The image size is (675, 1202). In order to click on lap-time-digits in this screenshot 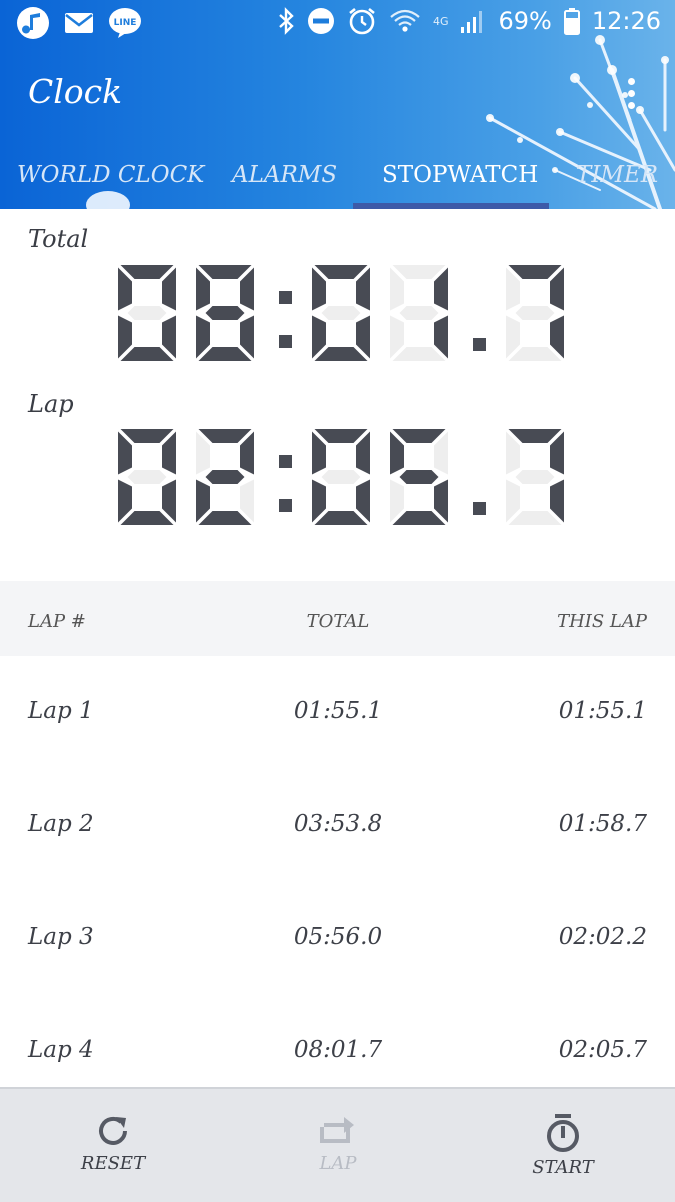, I will do `click(341, 477)`.